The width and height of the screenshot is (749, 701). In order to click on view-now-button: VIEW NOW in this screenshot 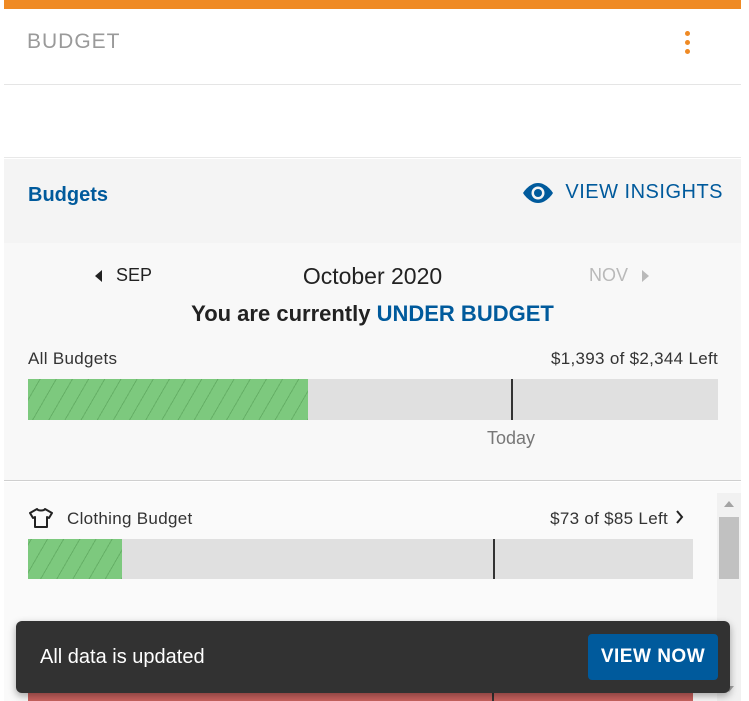, I will do `click(653, 657)`.